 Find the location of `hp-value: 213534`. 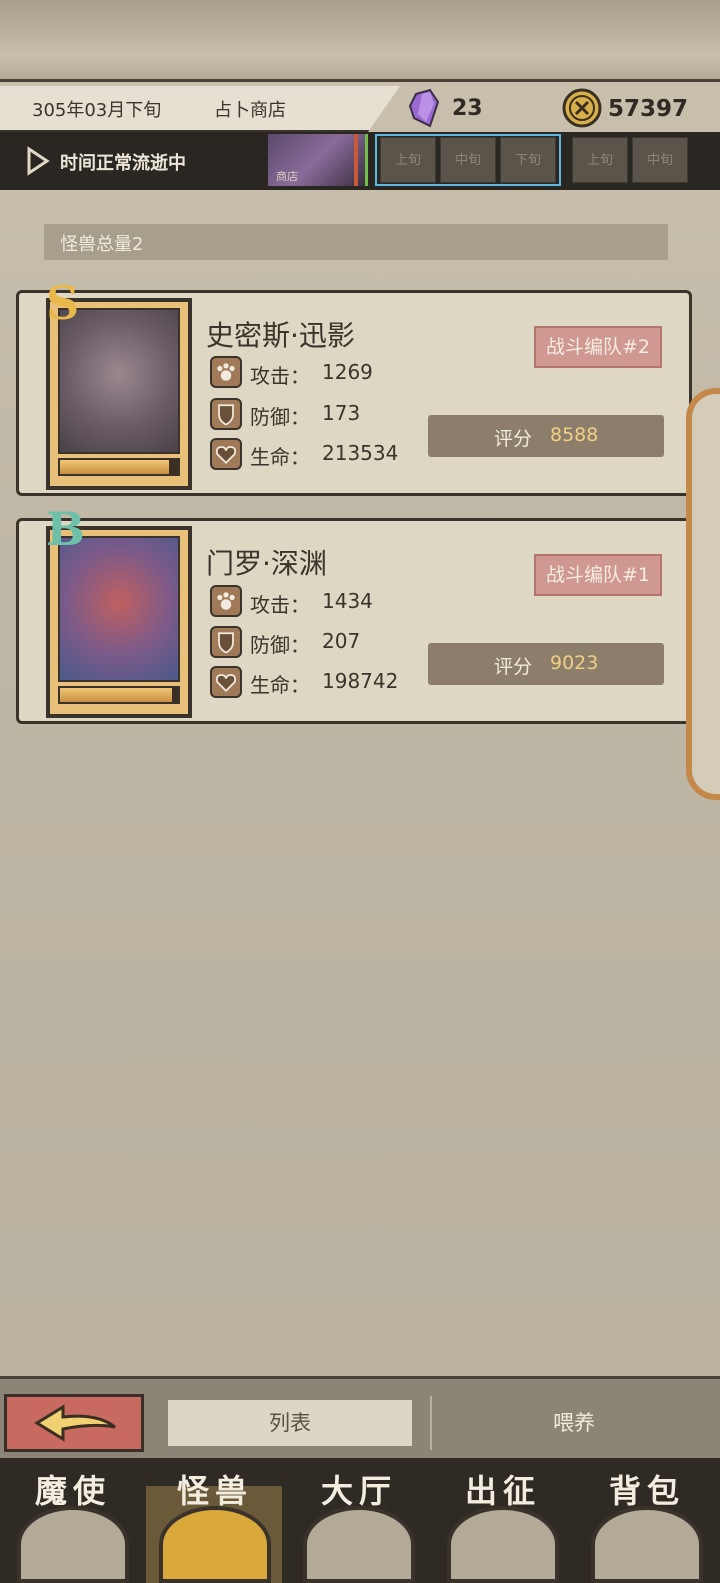

hp-value: 213534 is located at coordinates (360, 453).